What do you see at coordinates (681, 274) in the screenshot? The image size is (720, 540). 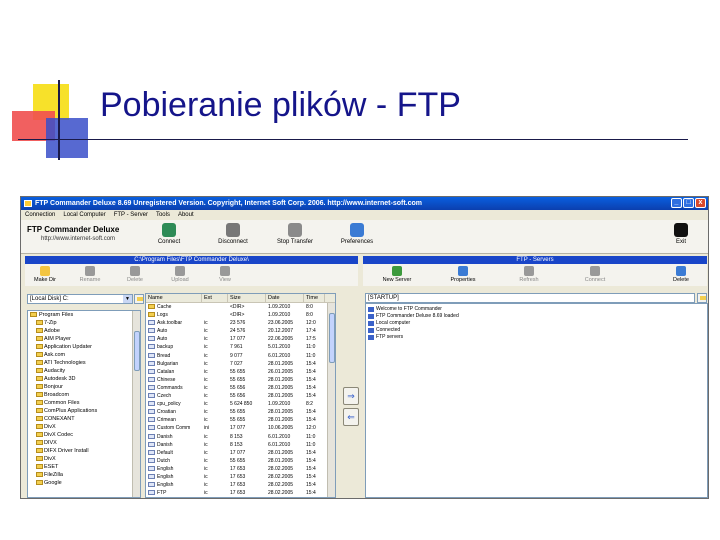 I see `delete-server-button: Delete` at bounding box center [681, 274].